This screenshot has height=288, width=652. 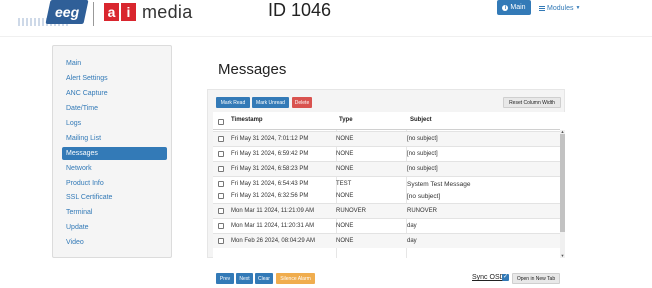 What do you see at coordinates (505, 7) in the screenshot?
I see `info-icon: i` at bounding box center [505, 7].